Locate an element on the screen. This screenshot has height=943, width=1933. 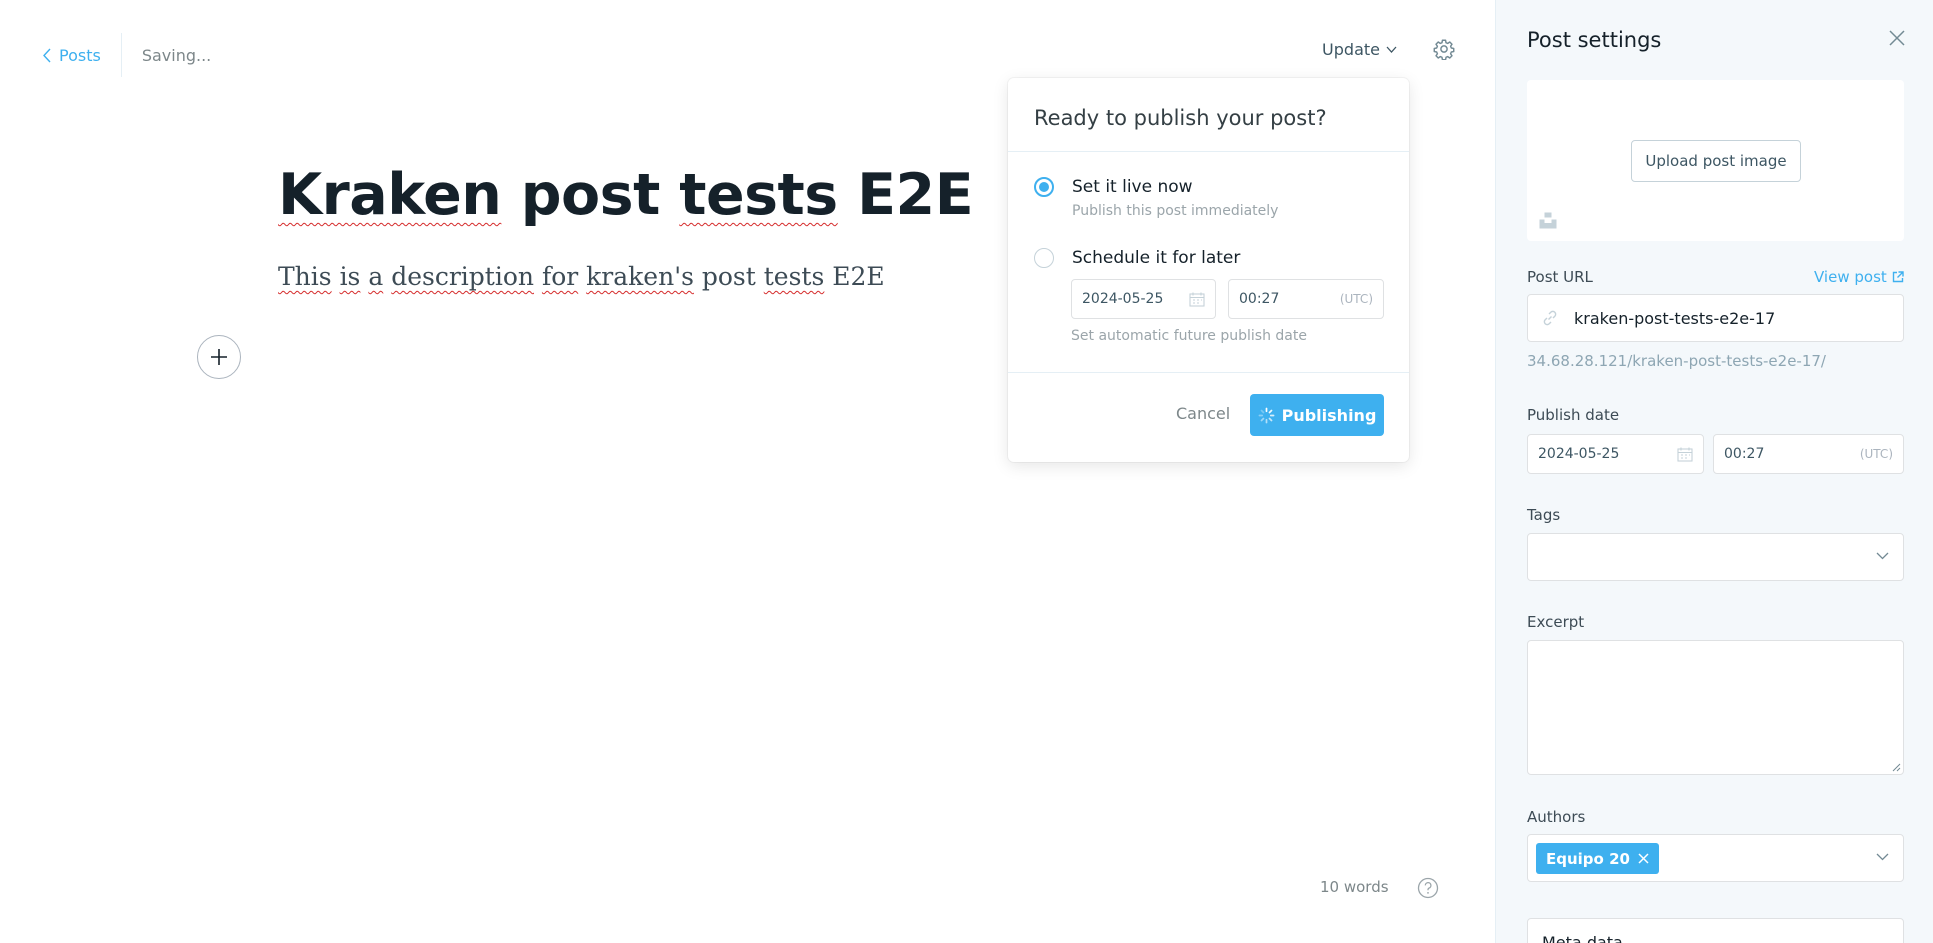
view-post-link: View post is located at coordinates (1859, 277).